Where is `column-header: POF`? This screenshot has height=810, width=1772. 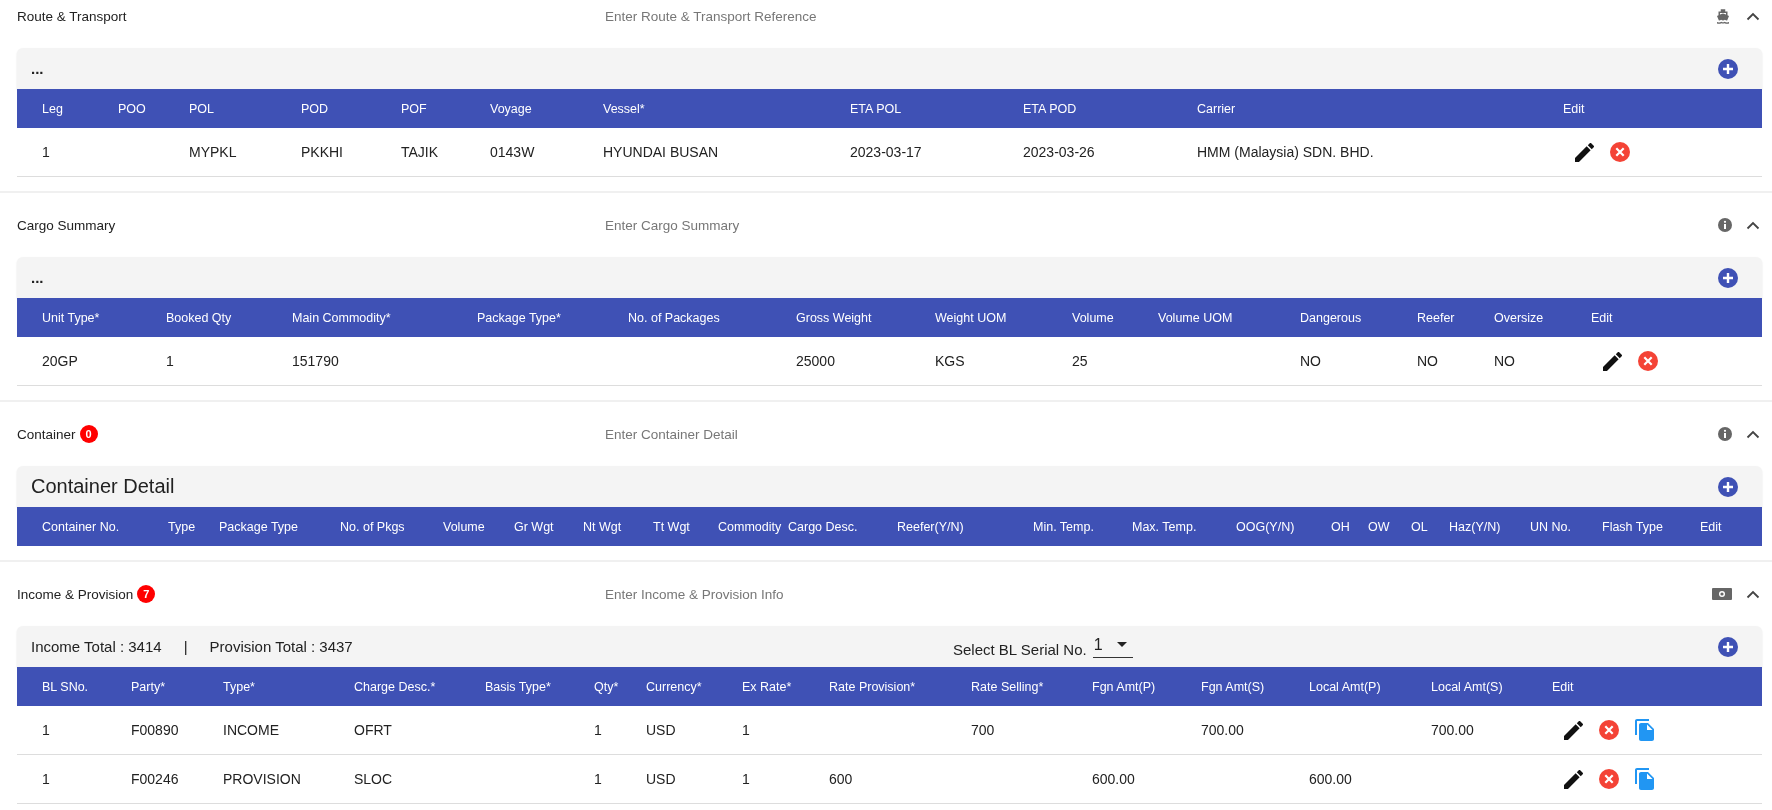
column-header: POF is located at coordinates (414, 108).